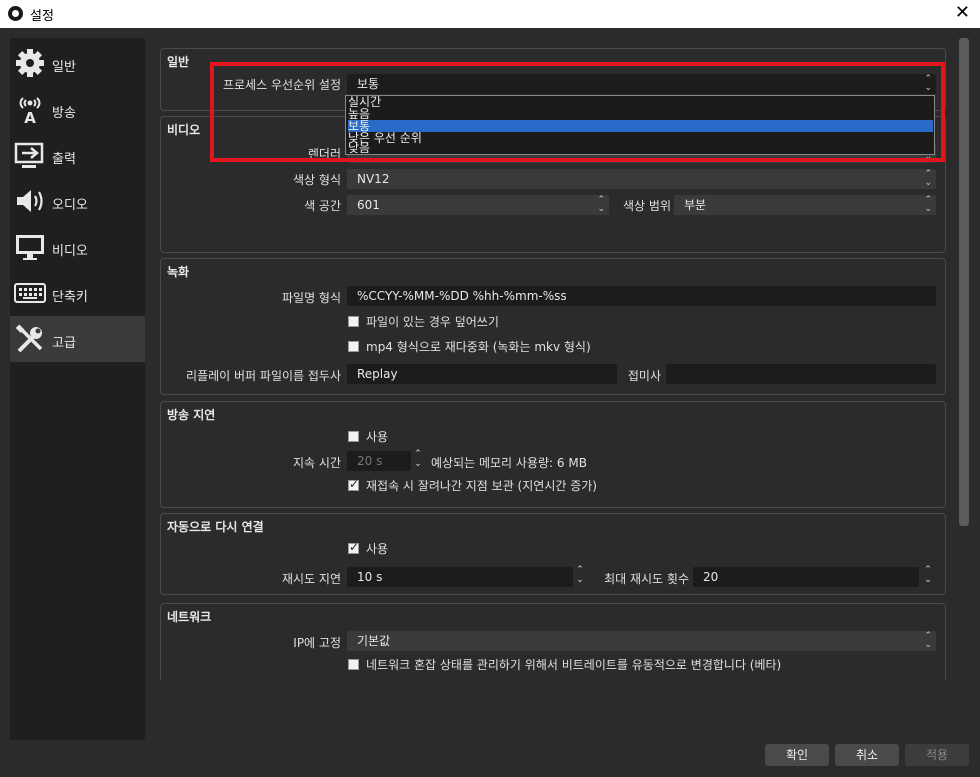  What do you see at coordinates (373, 179) in the screenshot?
I see `color-format-value: NV12` at bounding box center [373, 179].